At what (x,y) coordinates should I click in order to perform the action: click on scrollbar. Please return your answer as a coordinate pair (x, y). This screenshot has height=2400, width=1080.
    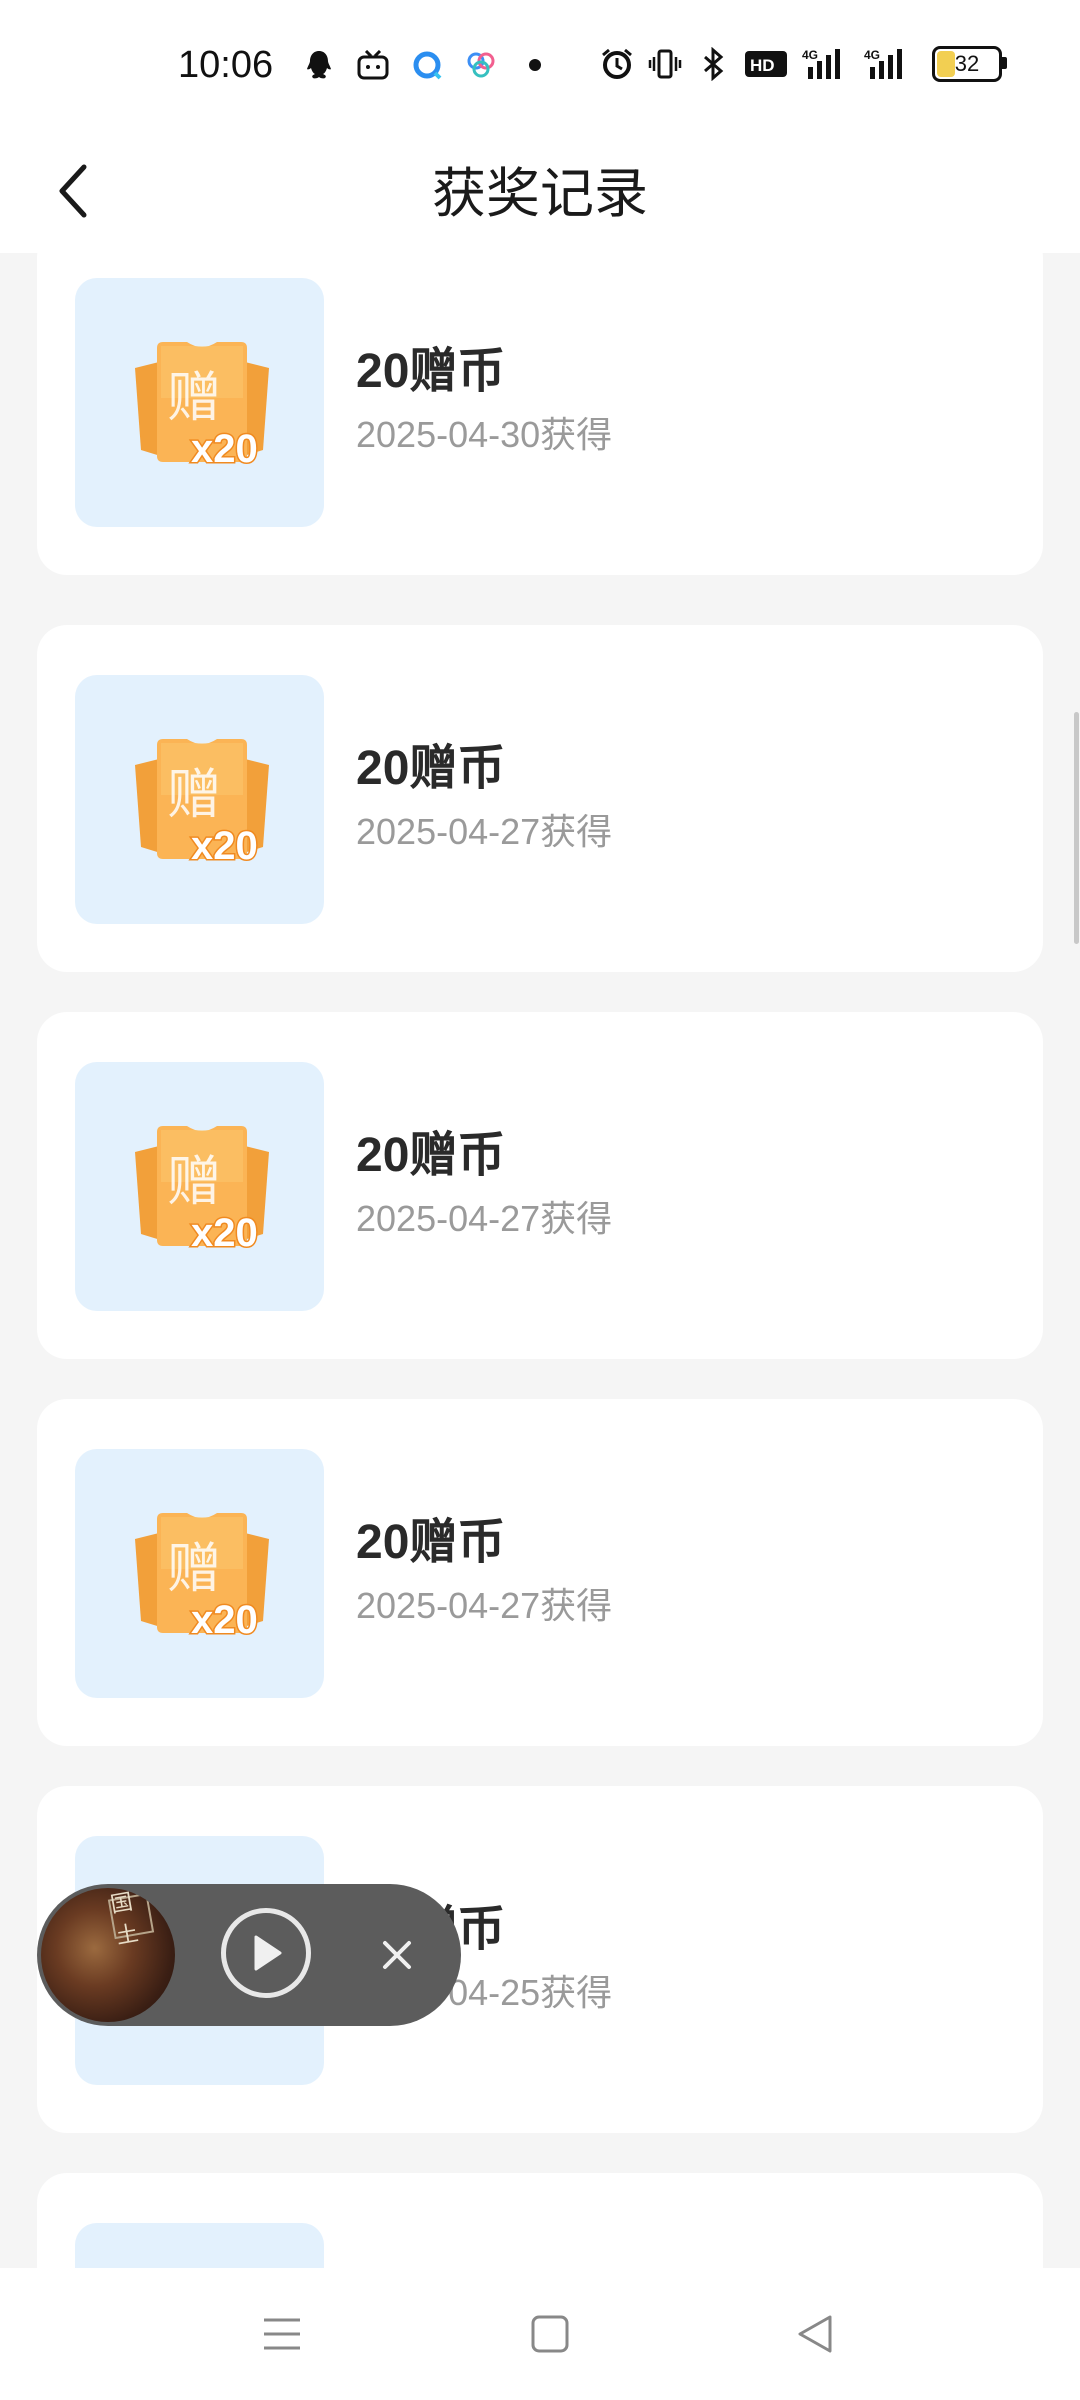
    Looking at the image, I should click on (1076, 828).